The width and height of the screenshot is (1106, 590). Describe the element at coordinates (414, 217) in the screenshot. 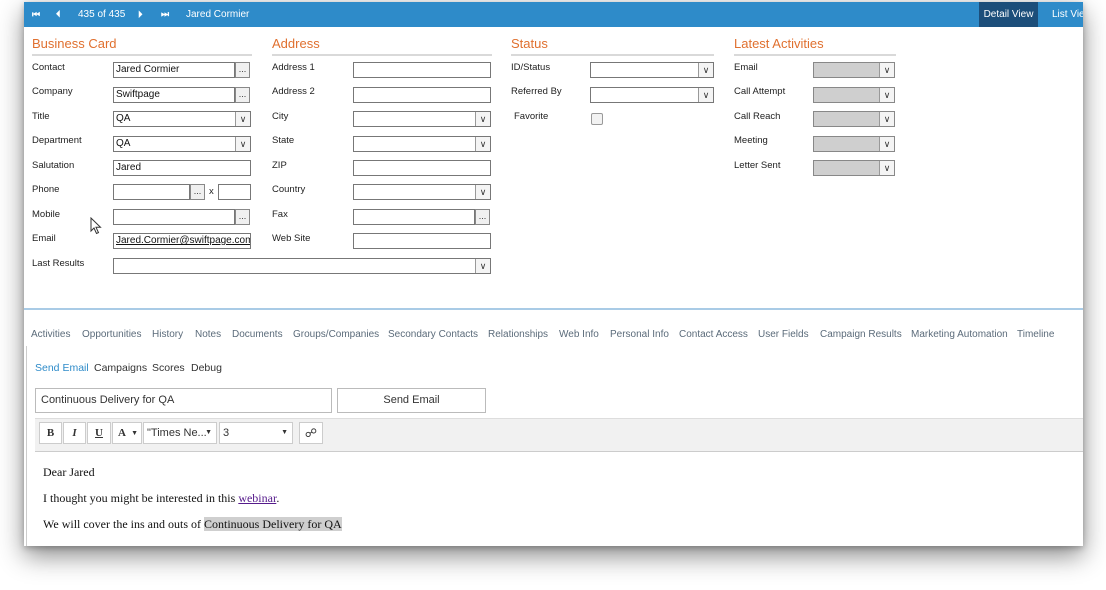

I see `fax-field` at that location.